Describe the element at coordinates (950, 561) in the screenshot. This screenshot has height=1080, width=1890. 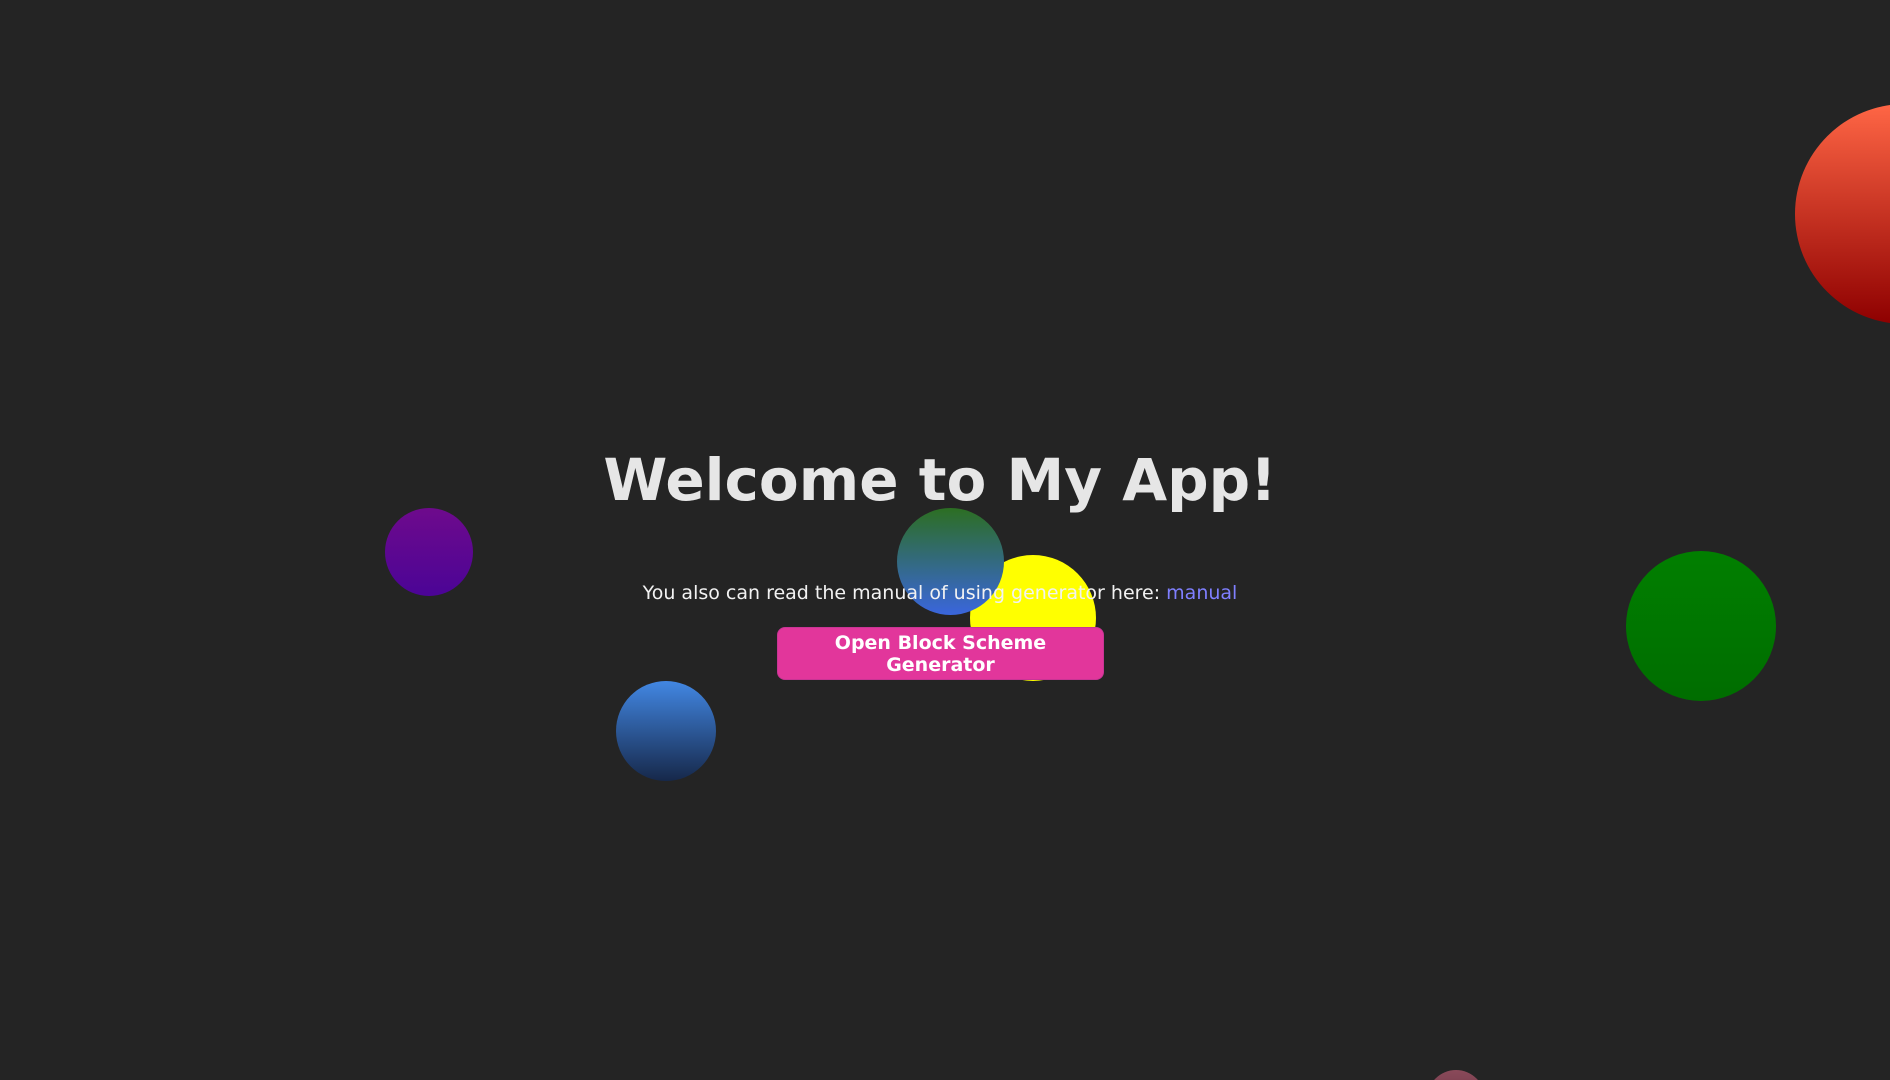
I see `green-blue-gradient-circle` at that location.